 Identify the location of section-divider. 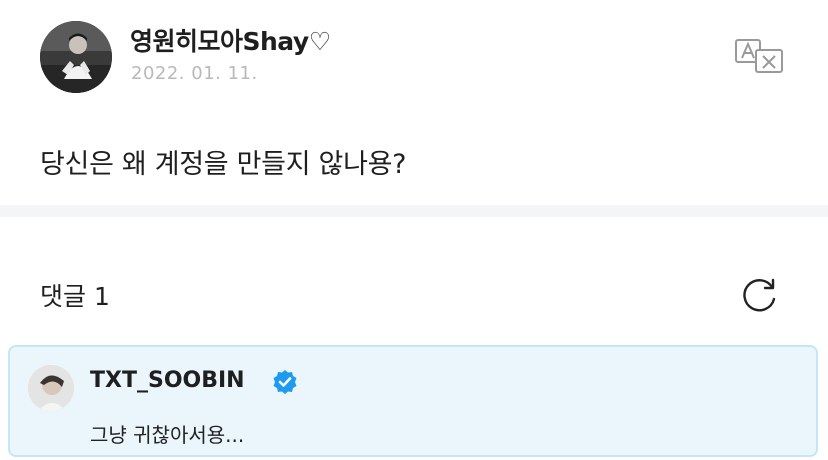
(414, 211).